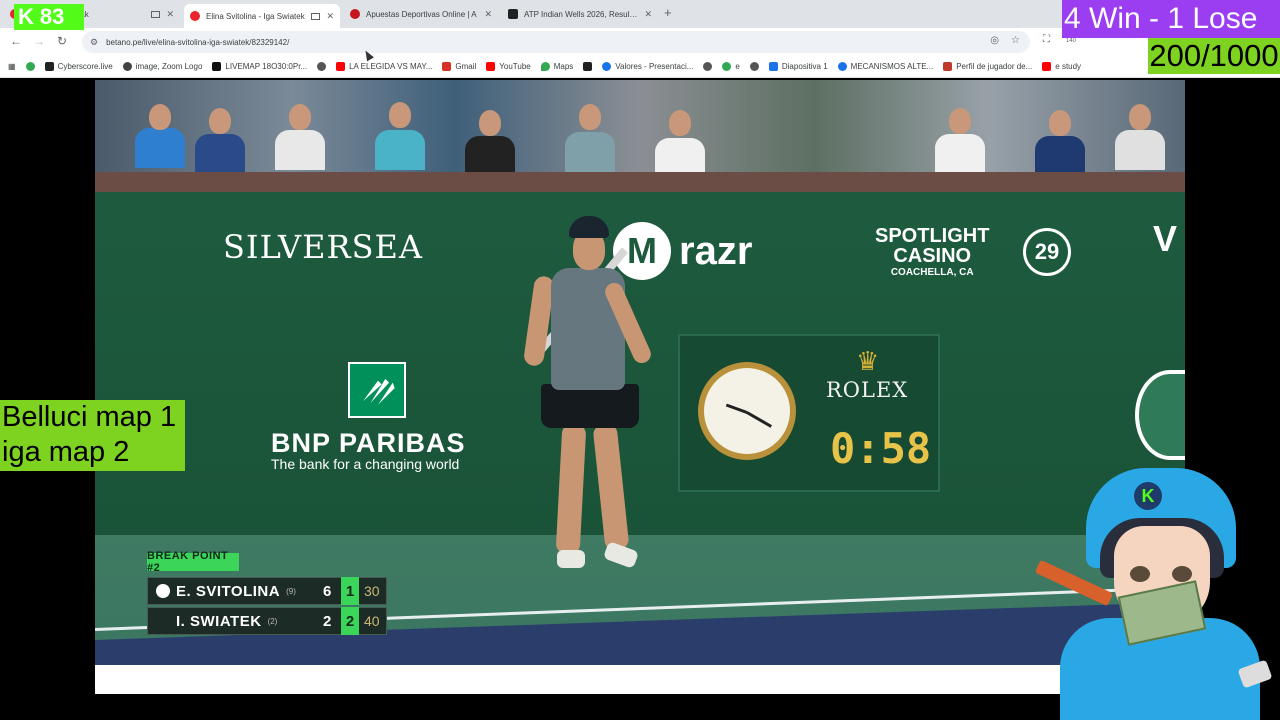 Image resolution: width=1280 pixels, height=720 pixels. I want to click on tab-title: Apuestas Deportivas Online | A, so click(421, 14).